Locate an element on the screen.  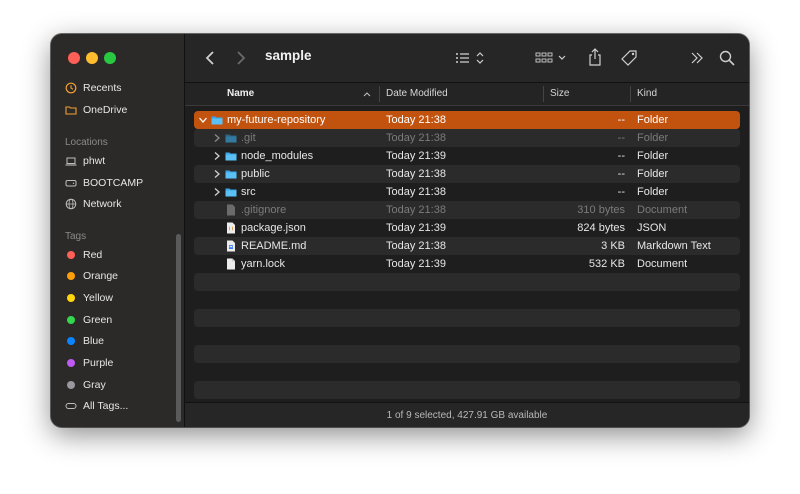
share-button is located at coordinates (595, 57).